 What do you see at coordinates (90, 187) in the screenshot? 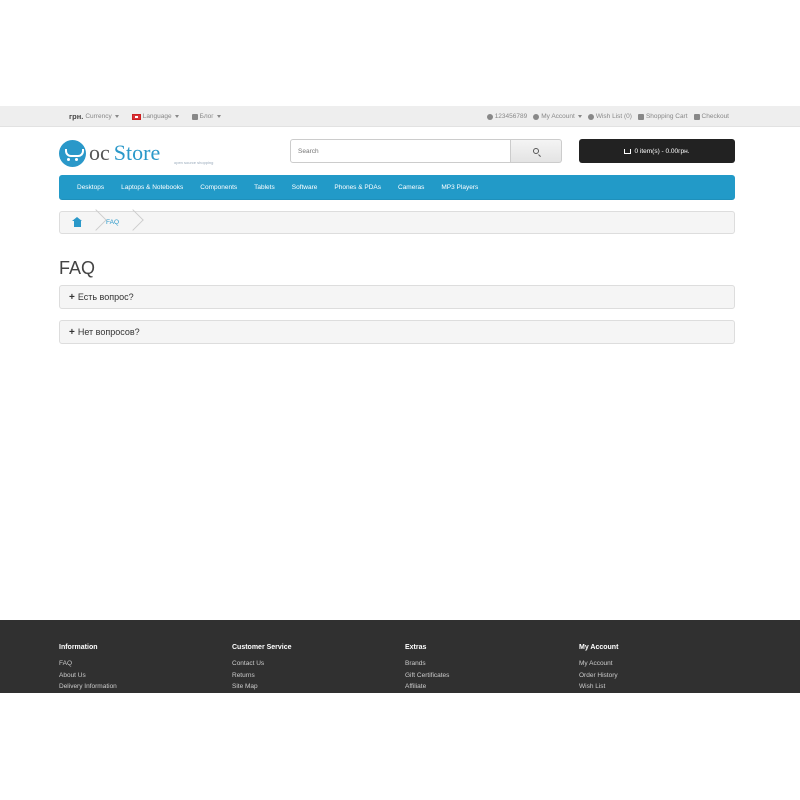
I see `menu-item-desktops: Desktops` at bounding box center [90, 187].